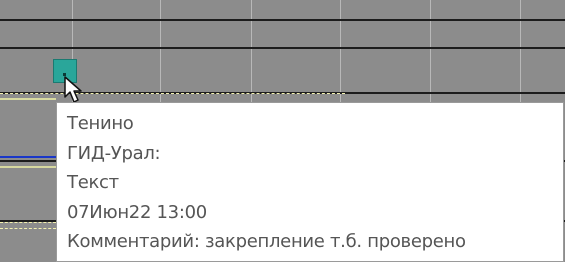 The image size is (565, 262). What do you see at coordinates (93, 182) in the screenshot?
I see `tooltip-text-label: Текст` at bounding box center [93, 182].